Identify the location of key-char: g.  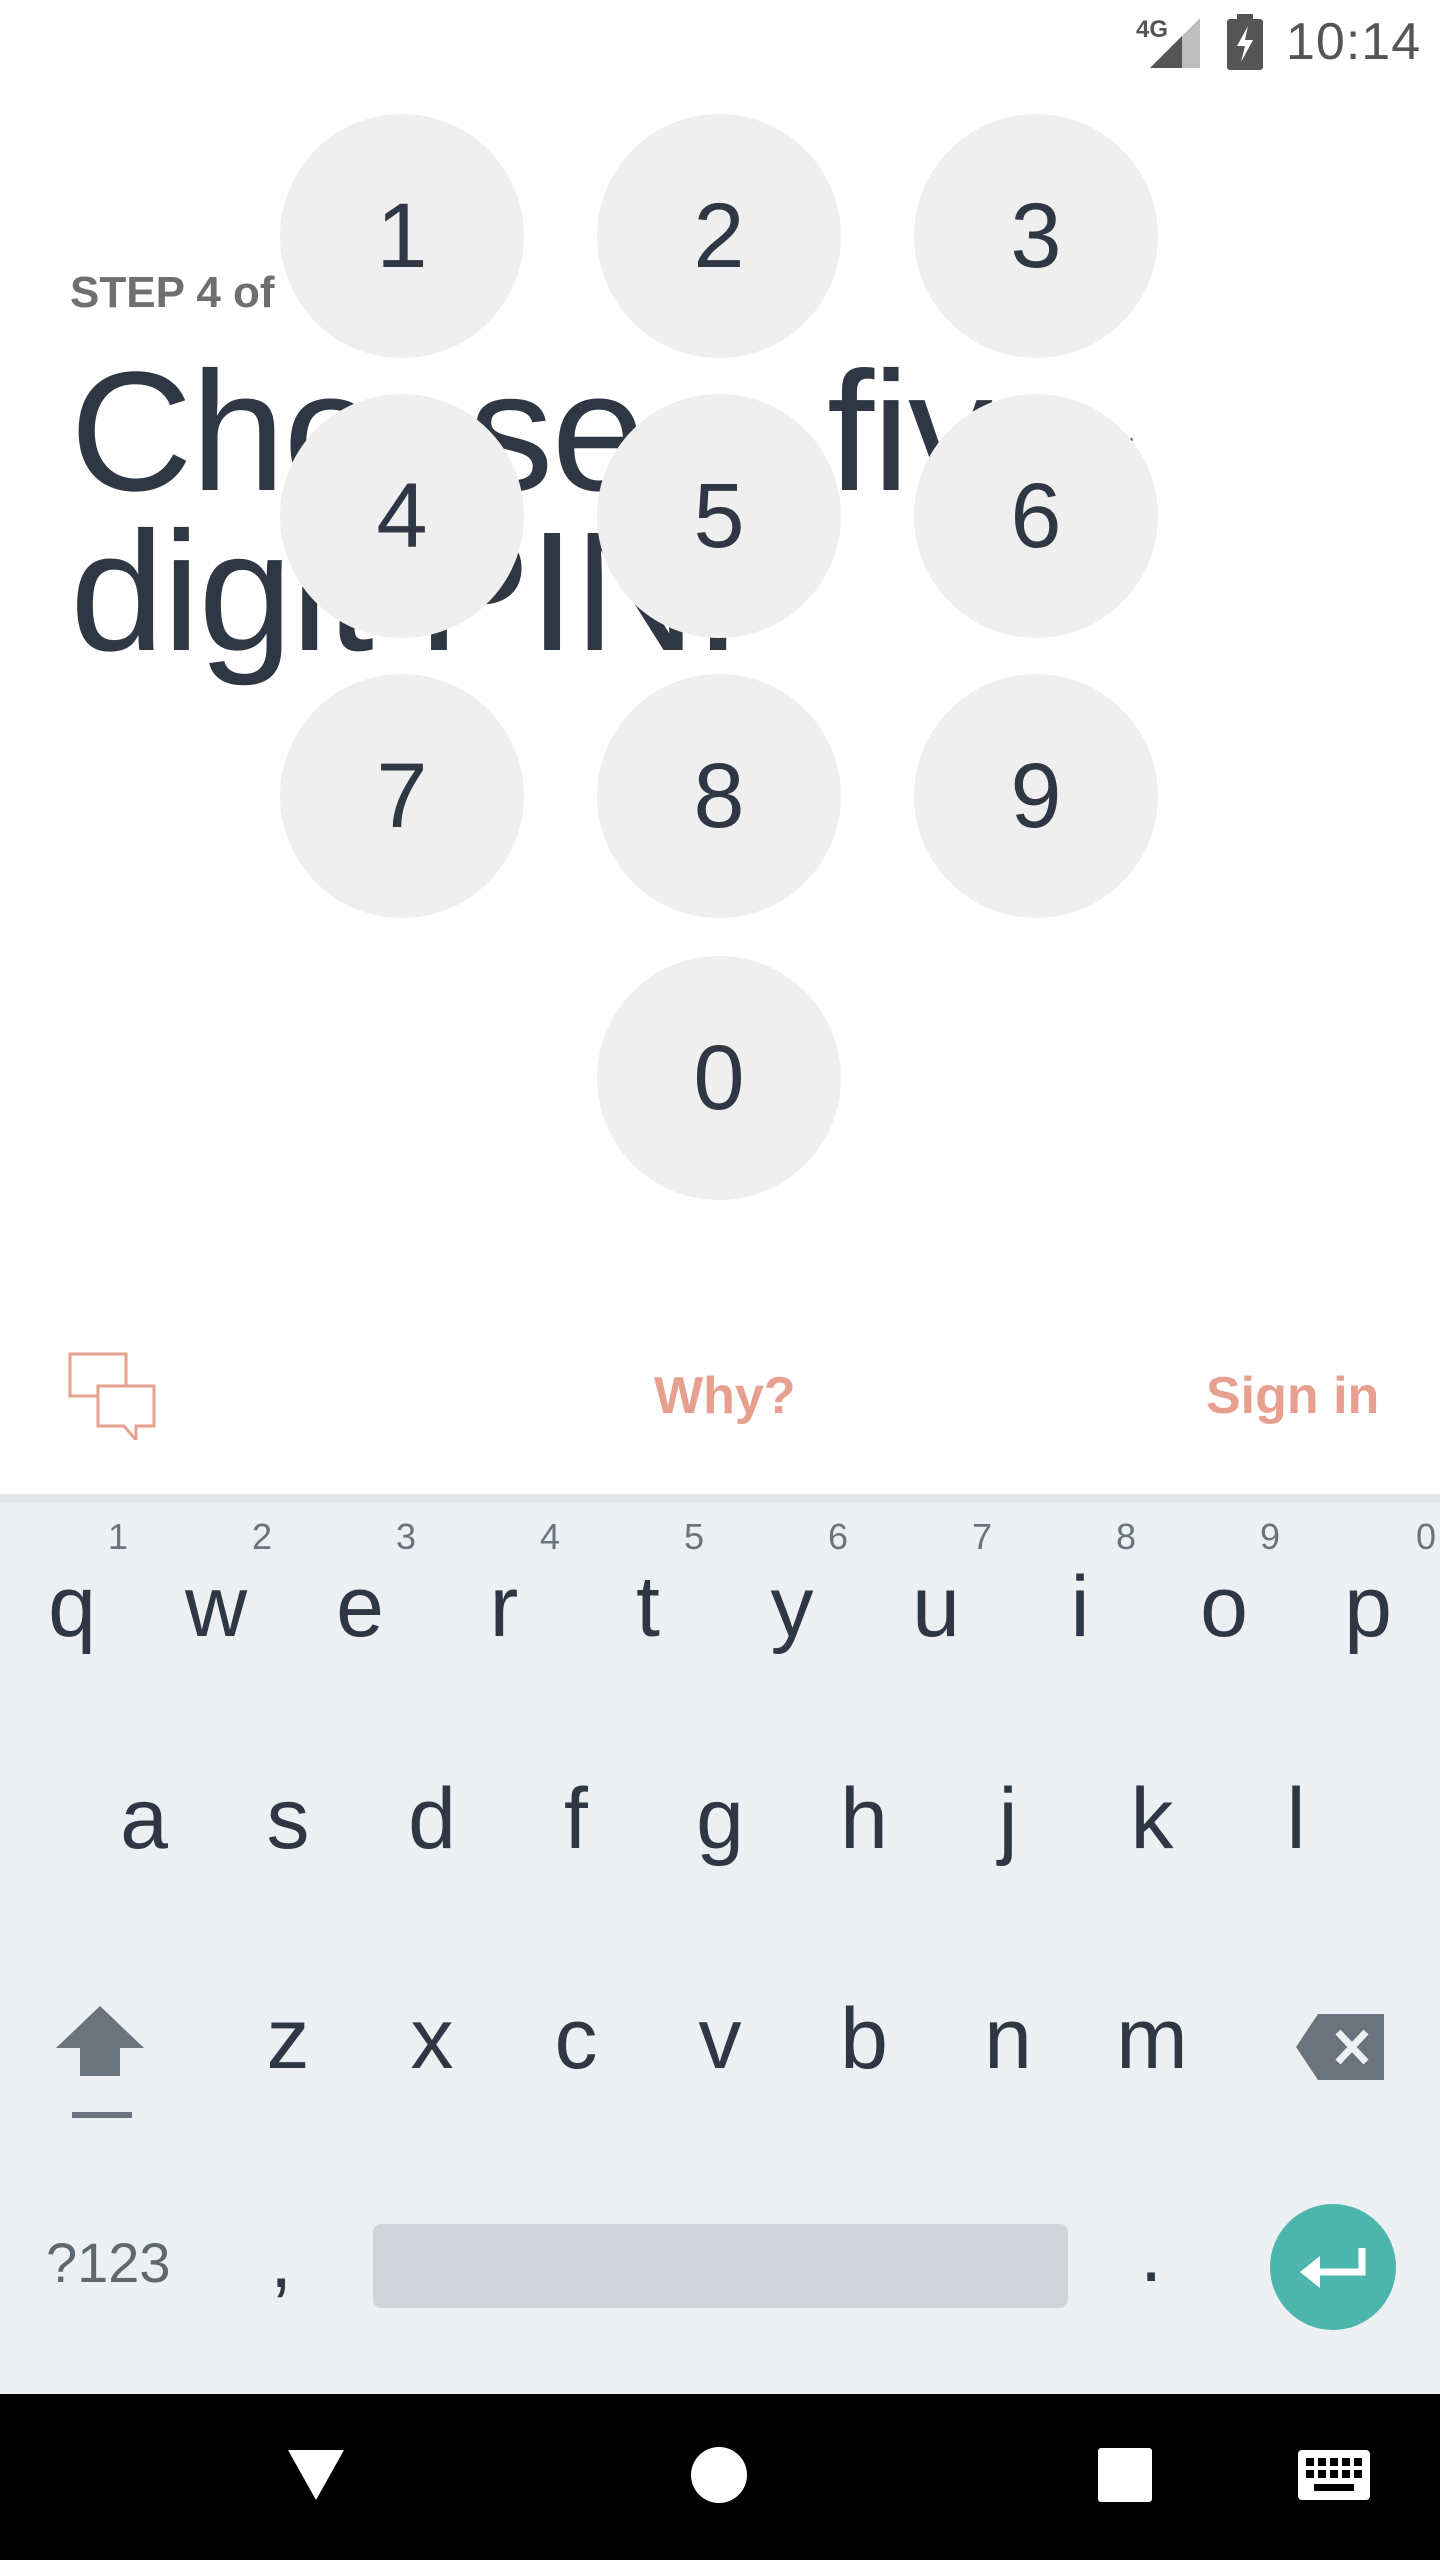
(720, 1819).